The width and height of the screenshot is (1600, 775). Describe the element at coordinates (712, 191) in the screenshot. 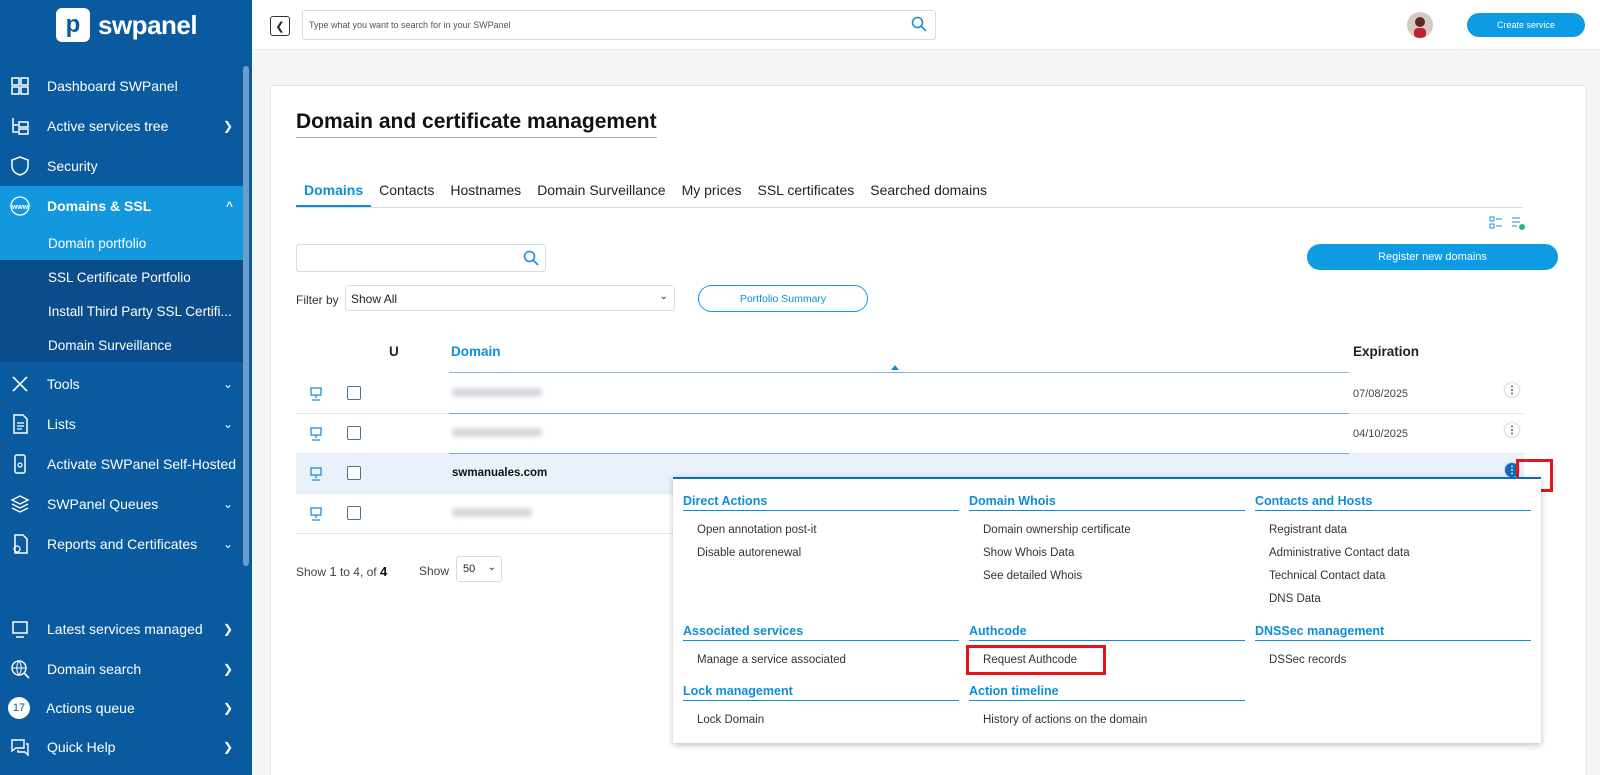

I see `tab-my-prices: My prices` at that location.